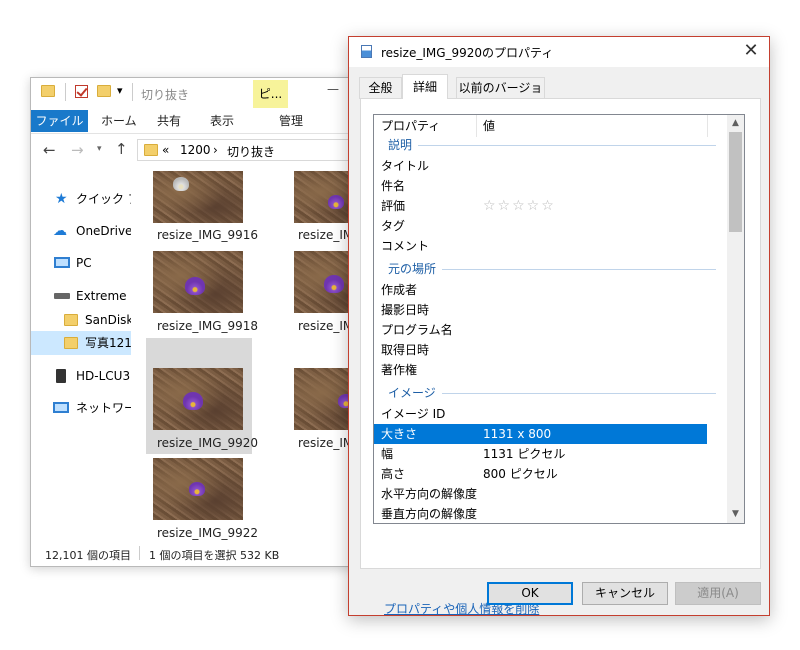  I want to click on property-row-tags: タグ, so click(540, 226).